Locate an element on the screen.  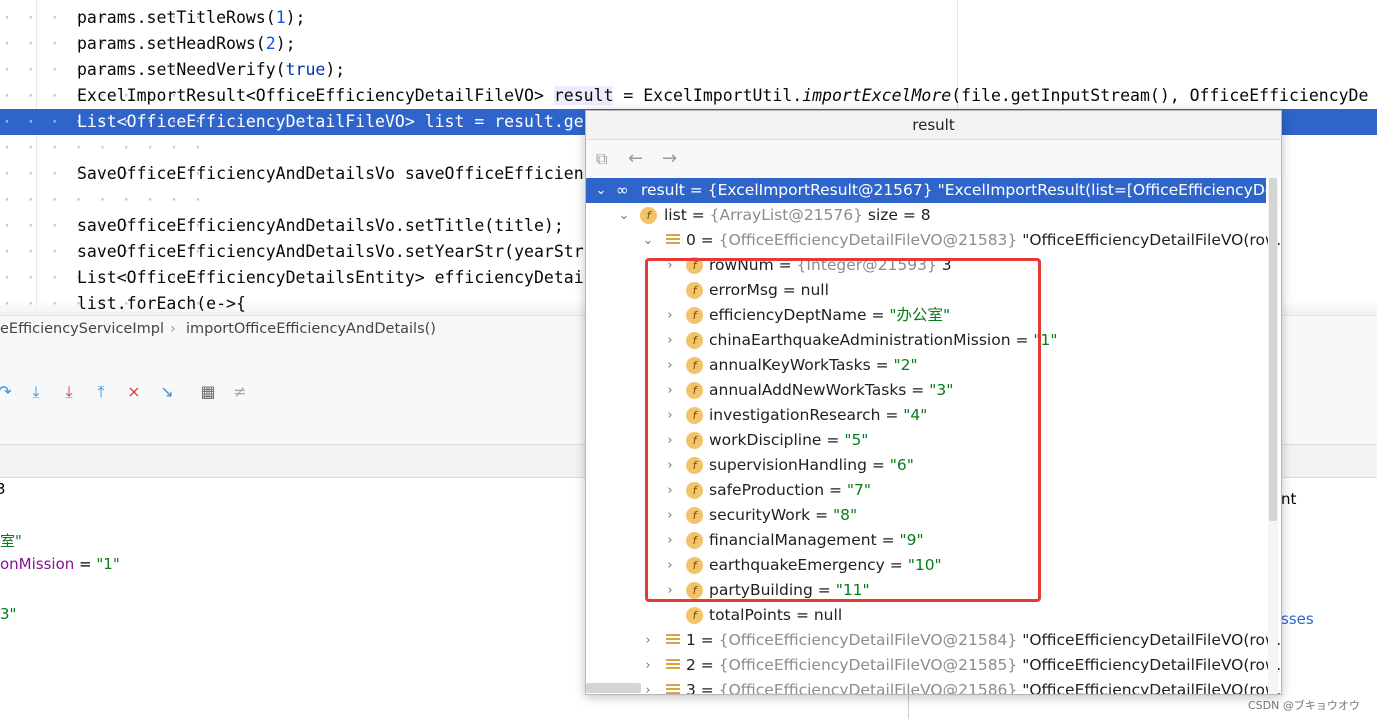
var-name: 2 is located at coordinates (691, 665).